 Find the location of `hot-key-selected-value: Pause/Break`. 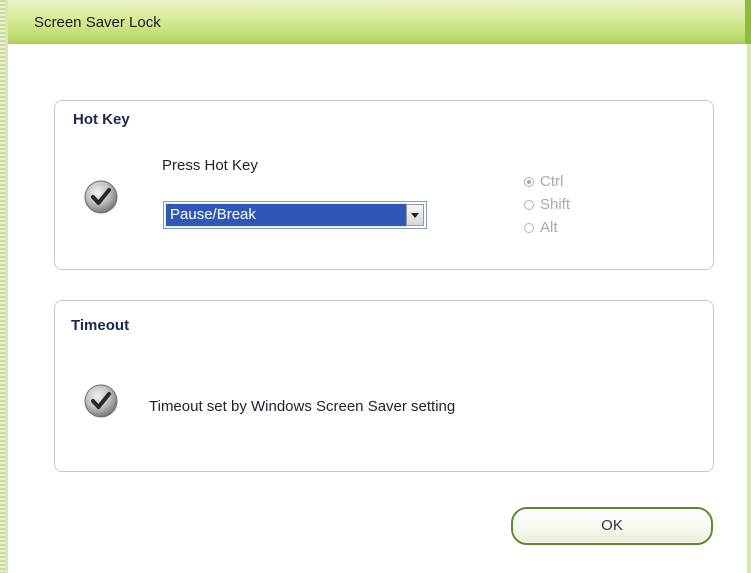

hot-key-selected-value: Pause/Break is located at coordinates (286, 215).